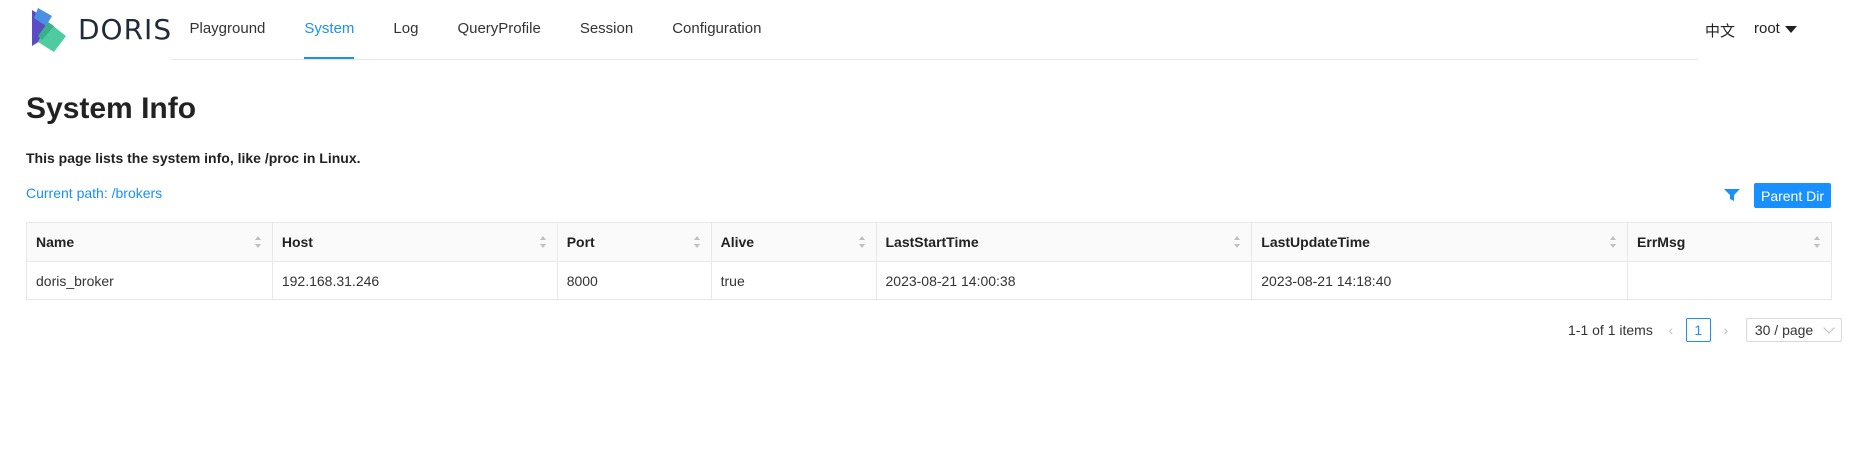 The image size is (1857, 455). What do you see at coordinates (149, 242) in the screenshot?
I see `column-header-name: Name` at bounding box center [149, 242].